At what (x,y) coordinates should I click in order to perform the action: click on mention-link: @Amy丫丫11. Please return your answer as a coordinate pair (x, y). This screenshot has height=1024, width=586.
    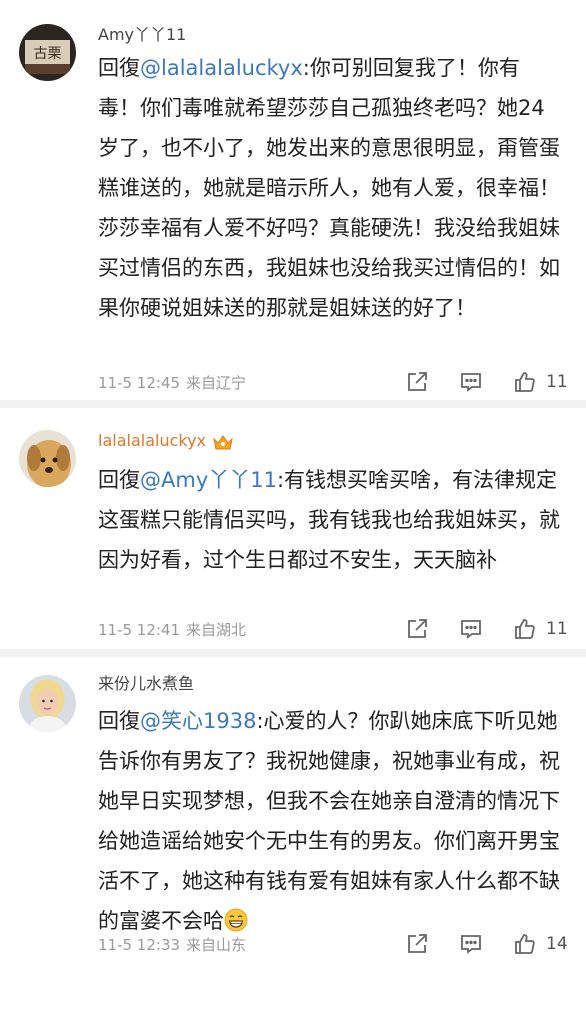
    Looking at the image, I should click on (208, 480).